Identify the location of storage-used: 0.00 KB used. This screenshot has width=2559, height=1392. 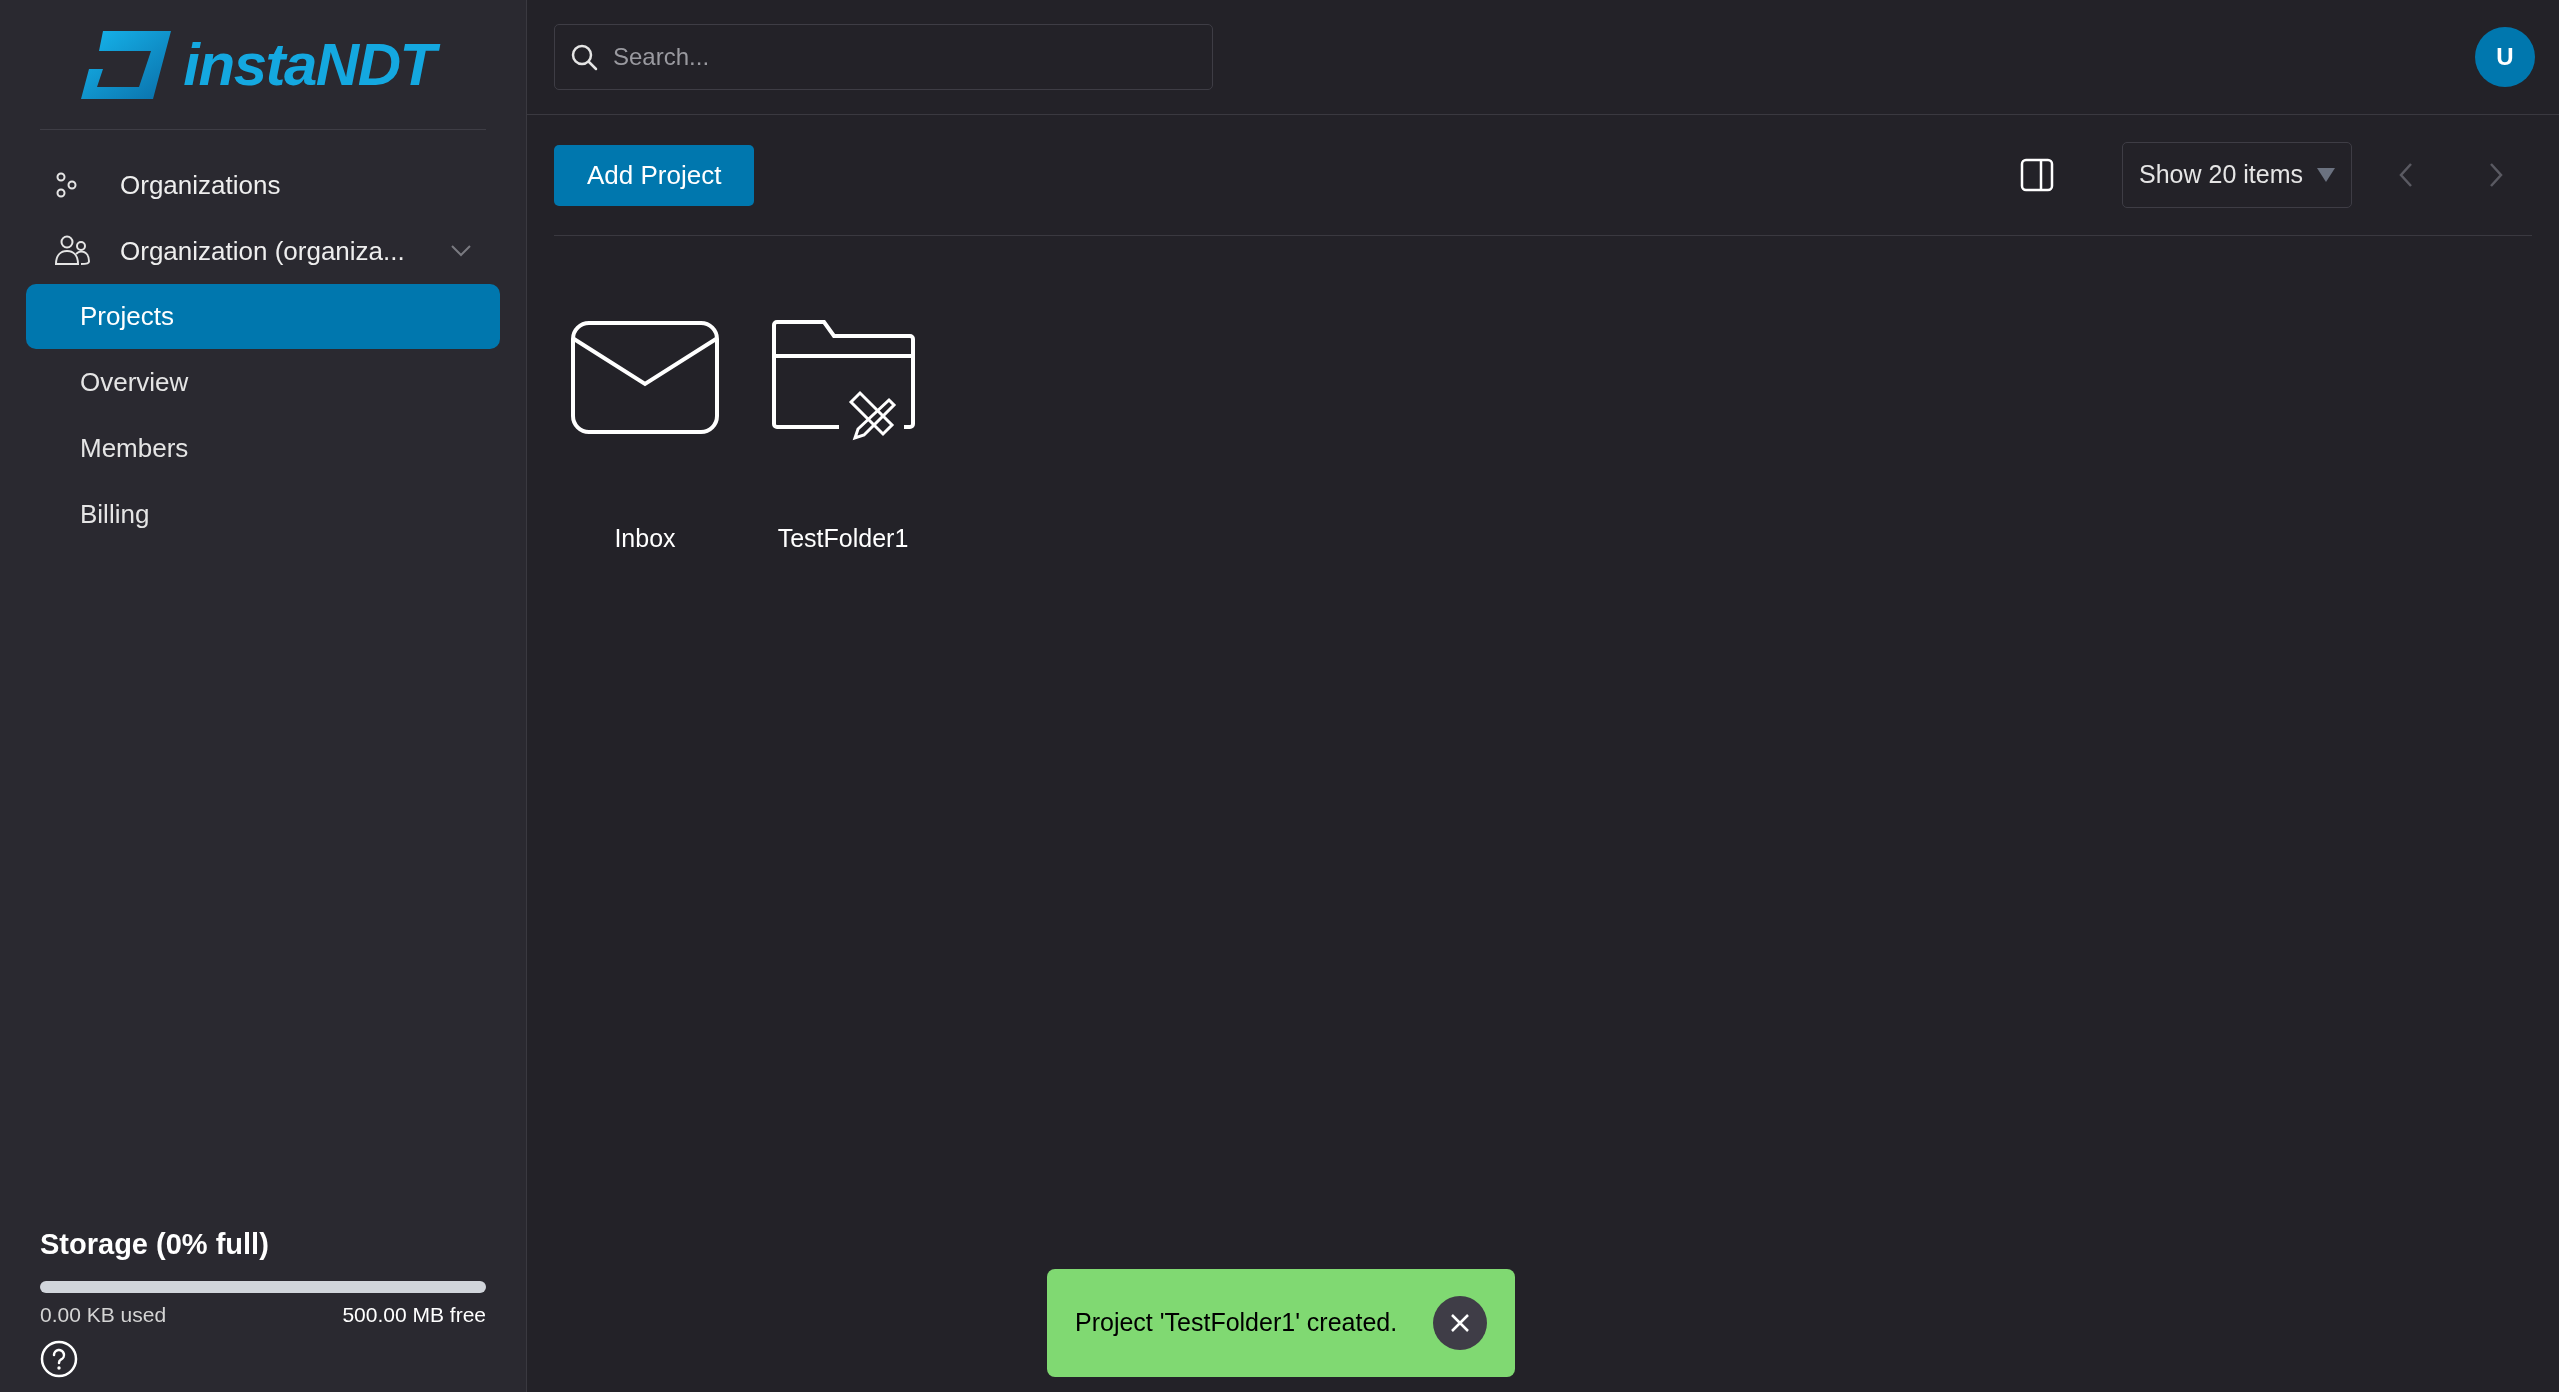
(103, 1314).